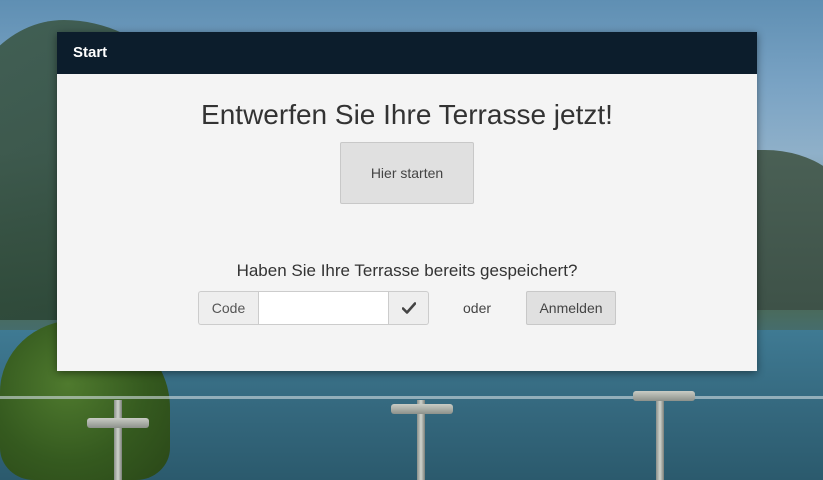  Describe the element at coordinates (477, 308) in the screenshot. I see `or-text: oder` at that location.